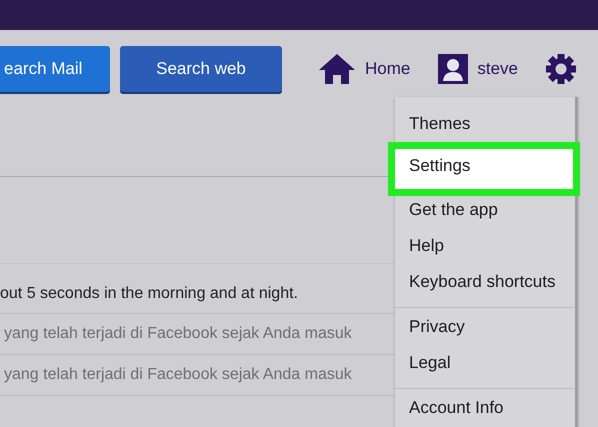 Image resolution: width=598 pixels, height=427 pixels. I want to click on menu-item: Account Info, so click(485, 410).